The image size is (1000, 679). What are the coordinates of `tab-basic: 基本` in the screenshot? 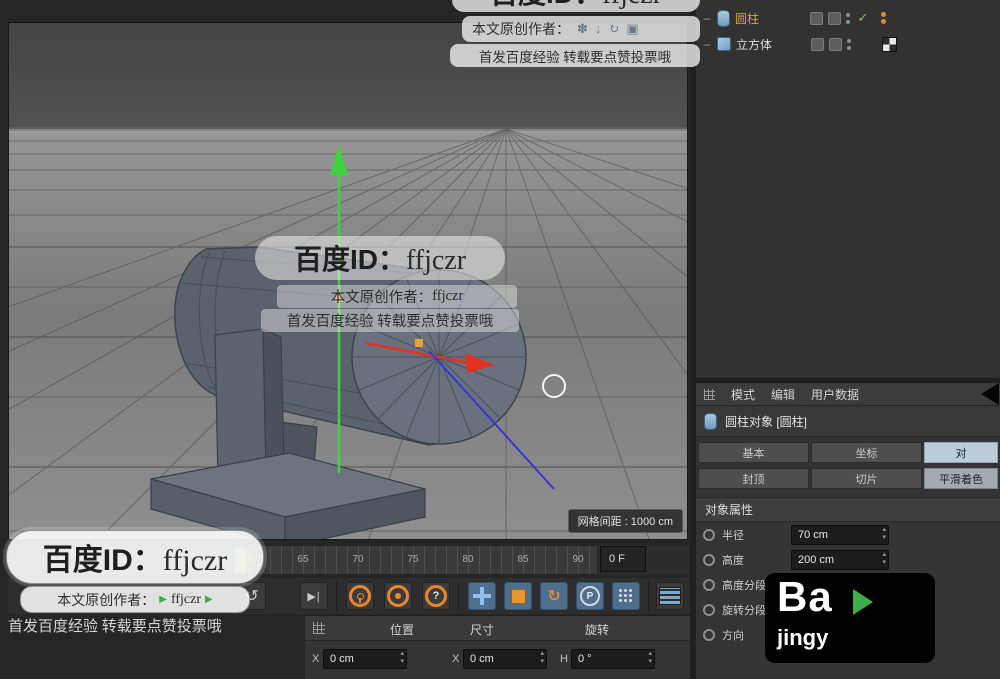 It's located at (753, 452).